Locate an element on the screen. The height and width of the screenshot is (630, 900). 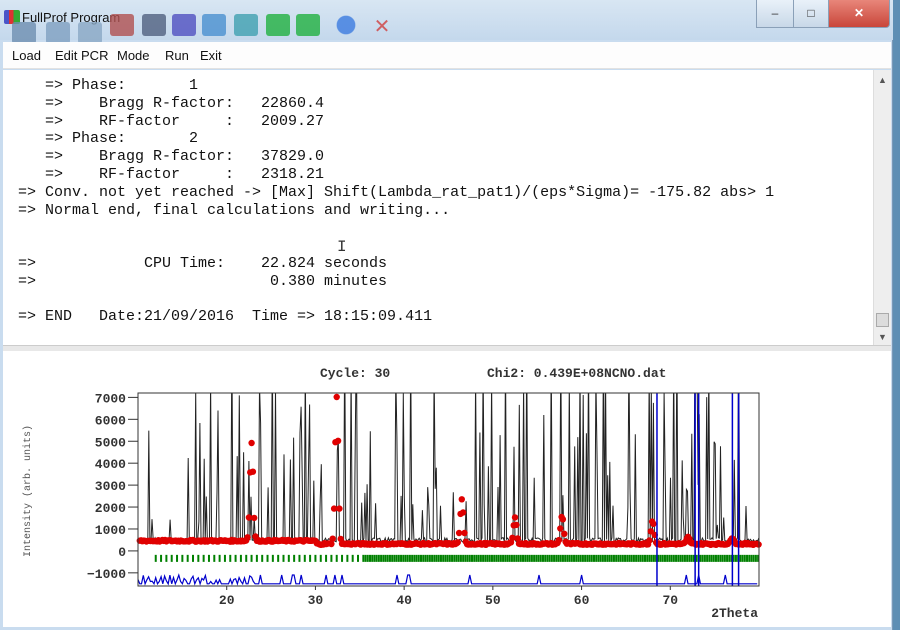
edit-icon is located at coordinates (58, 33).